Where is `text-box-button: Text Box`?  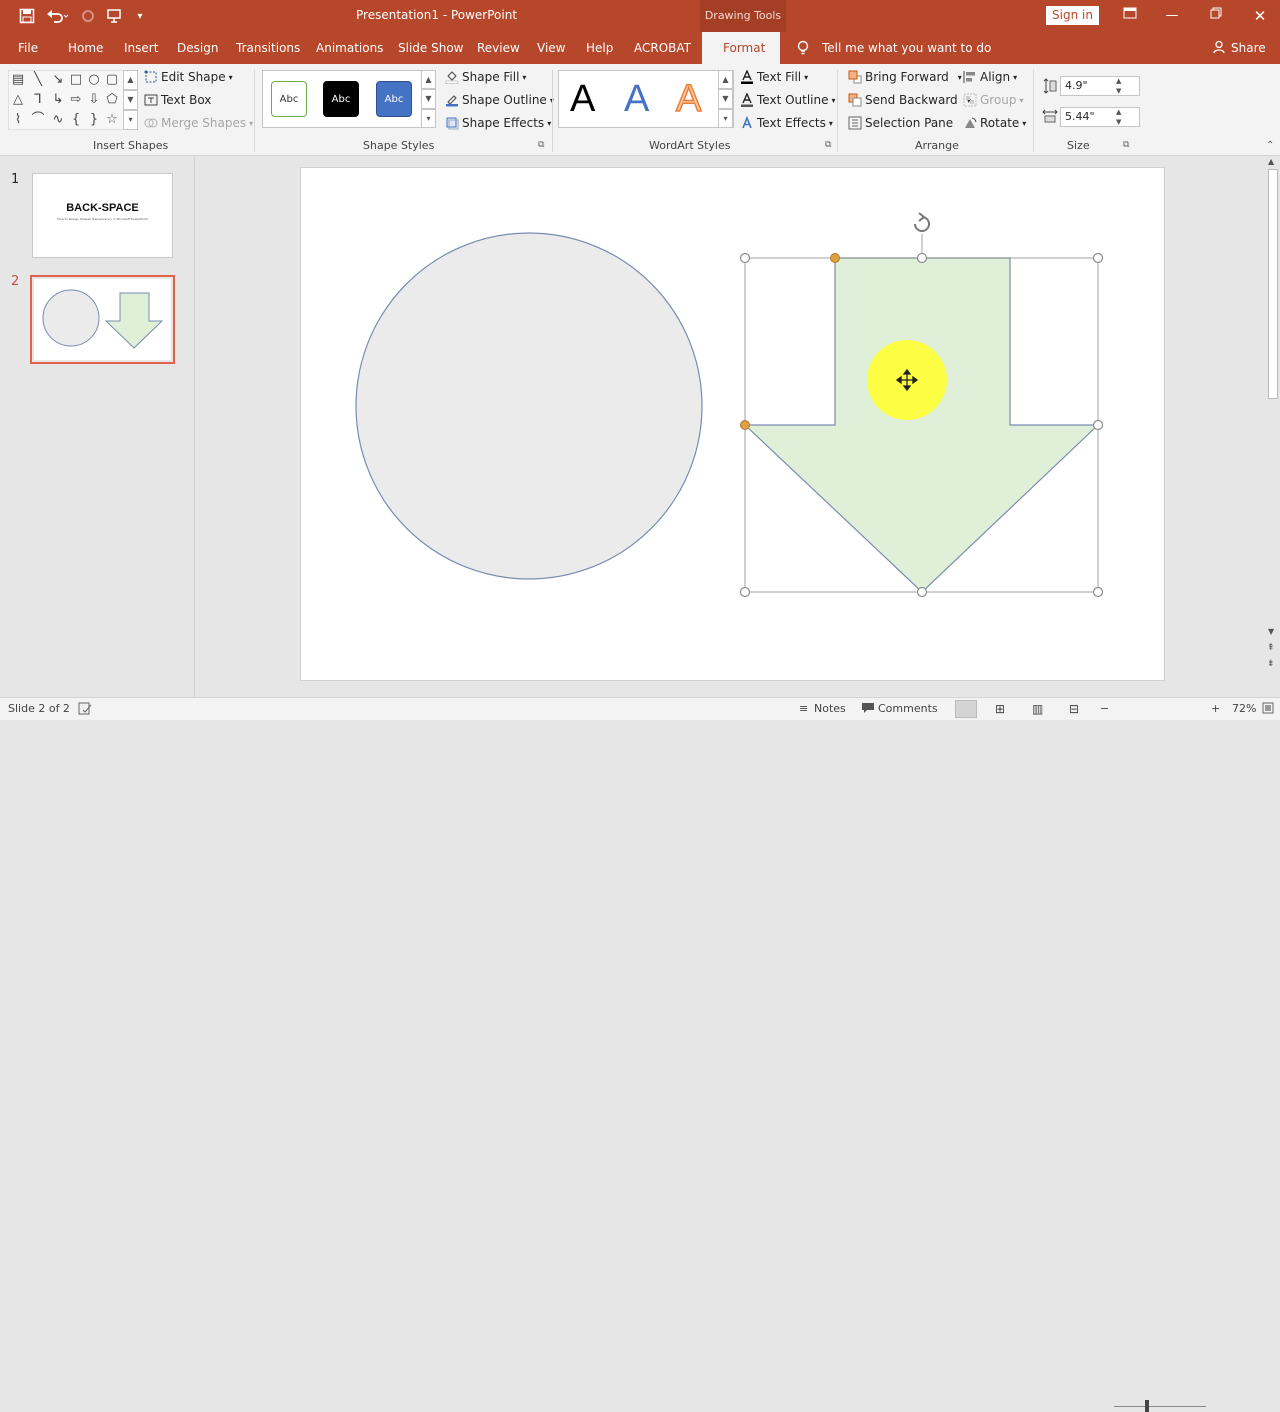 text-box-button: Text Box is located at coordinates (177, 100).